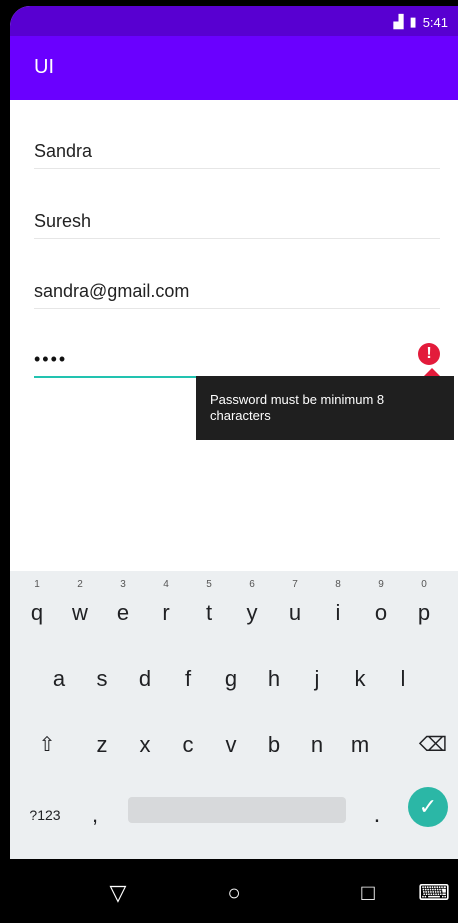  Describe the element at coordinates (51, 359) in the screenshot. I see `password-value: ••••` at that location.